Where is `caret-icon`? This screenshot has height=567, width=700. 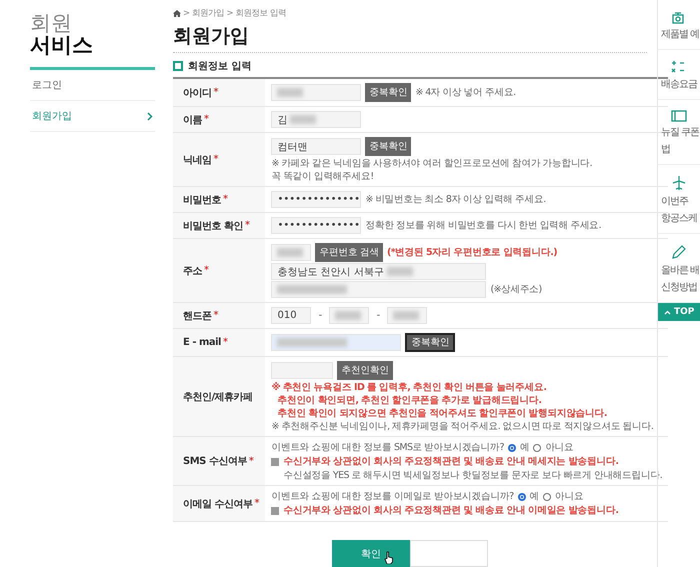
caret-icon is located at coordinates (667, 312).